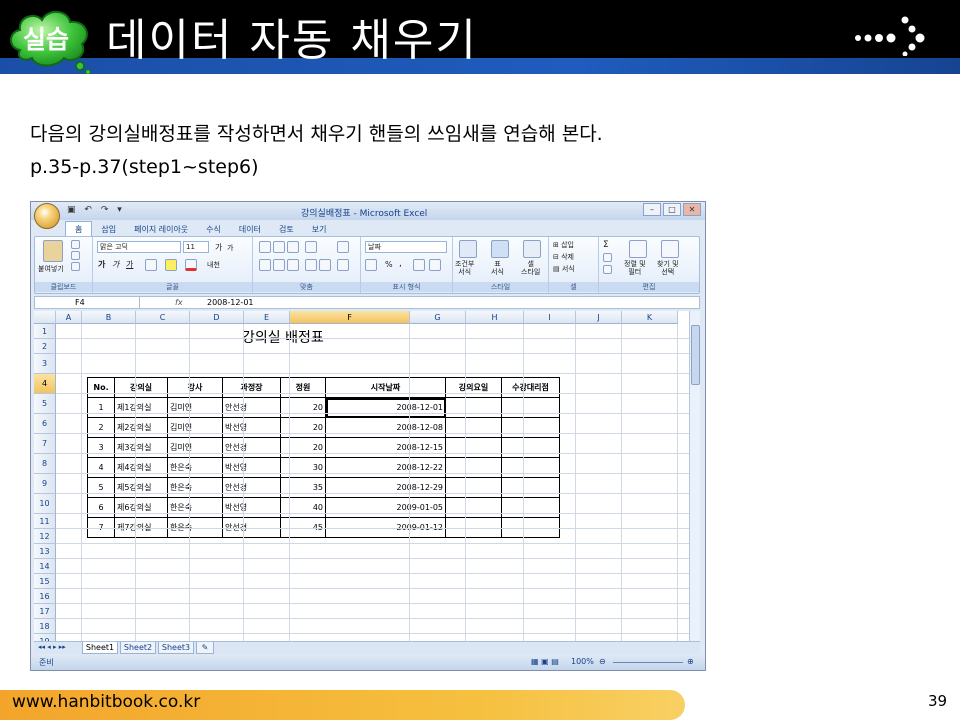 The width and height of the screenshot is (960, 720). I want to click on table-cell: 2008-12-22, so click(385, 467).